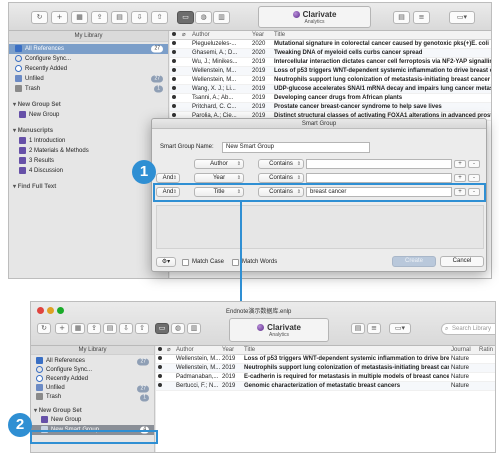 This screenshot has width=499, height=458. I want to click on match-case-checkbox, so click(185, 262).